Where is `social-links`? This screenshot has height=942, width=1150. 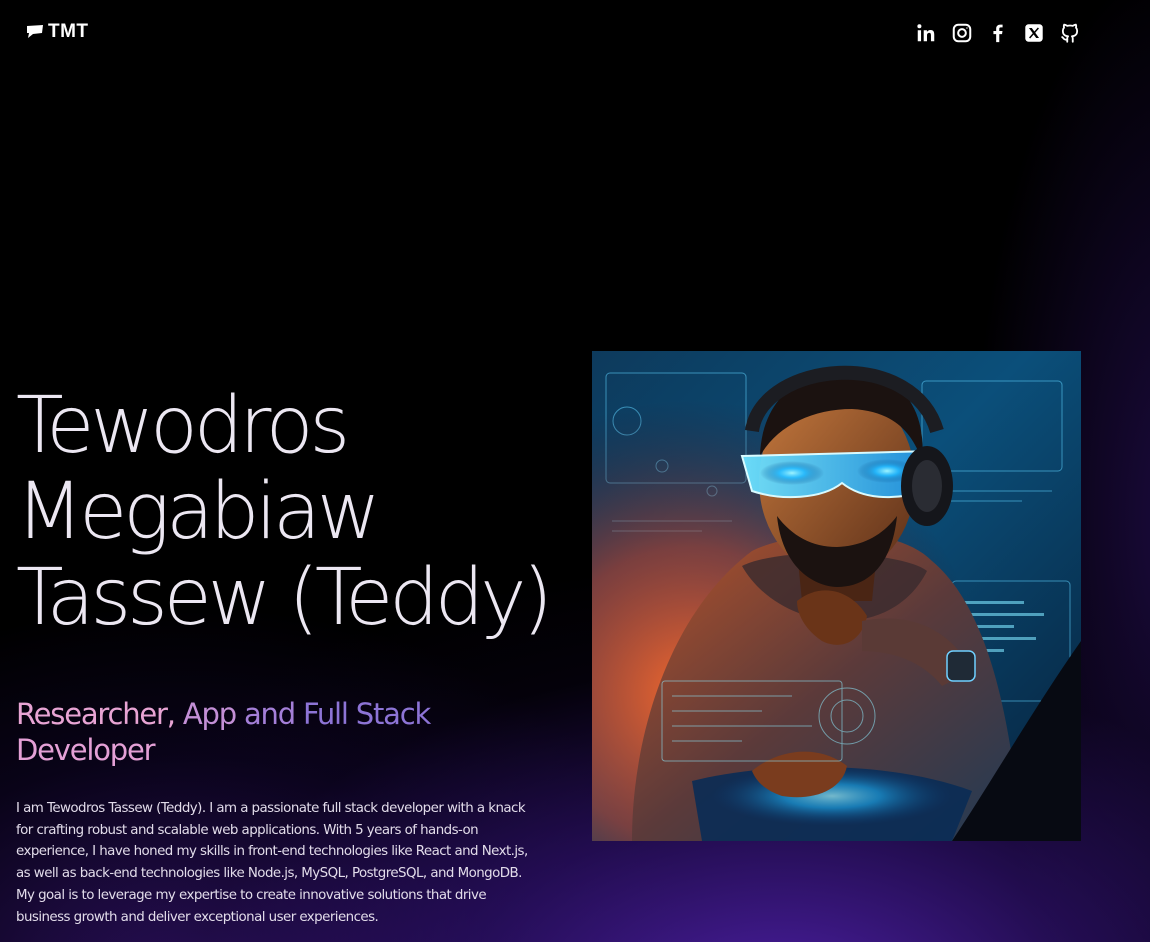
social-links is located at coordinates (998, 33).